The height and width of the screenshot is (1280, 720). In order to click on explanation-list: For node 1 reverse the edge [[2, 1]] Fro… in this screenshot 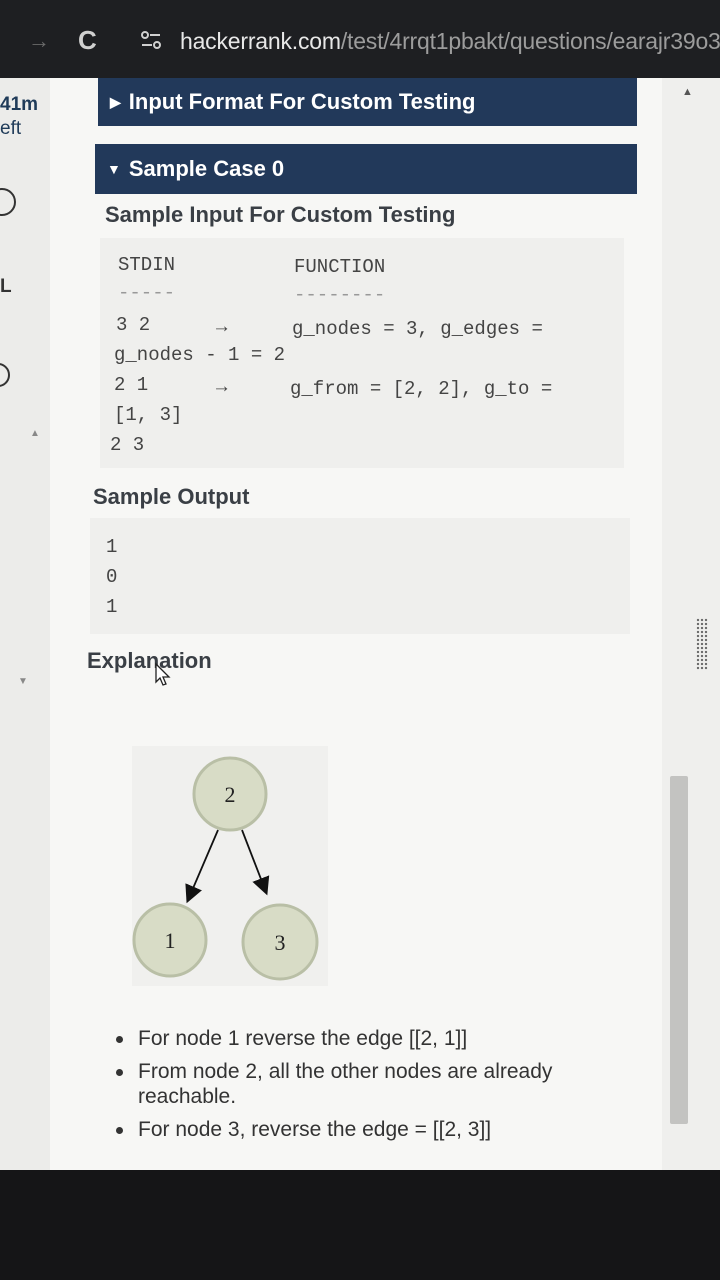, I will do `click(372, 1088)`.